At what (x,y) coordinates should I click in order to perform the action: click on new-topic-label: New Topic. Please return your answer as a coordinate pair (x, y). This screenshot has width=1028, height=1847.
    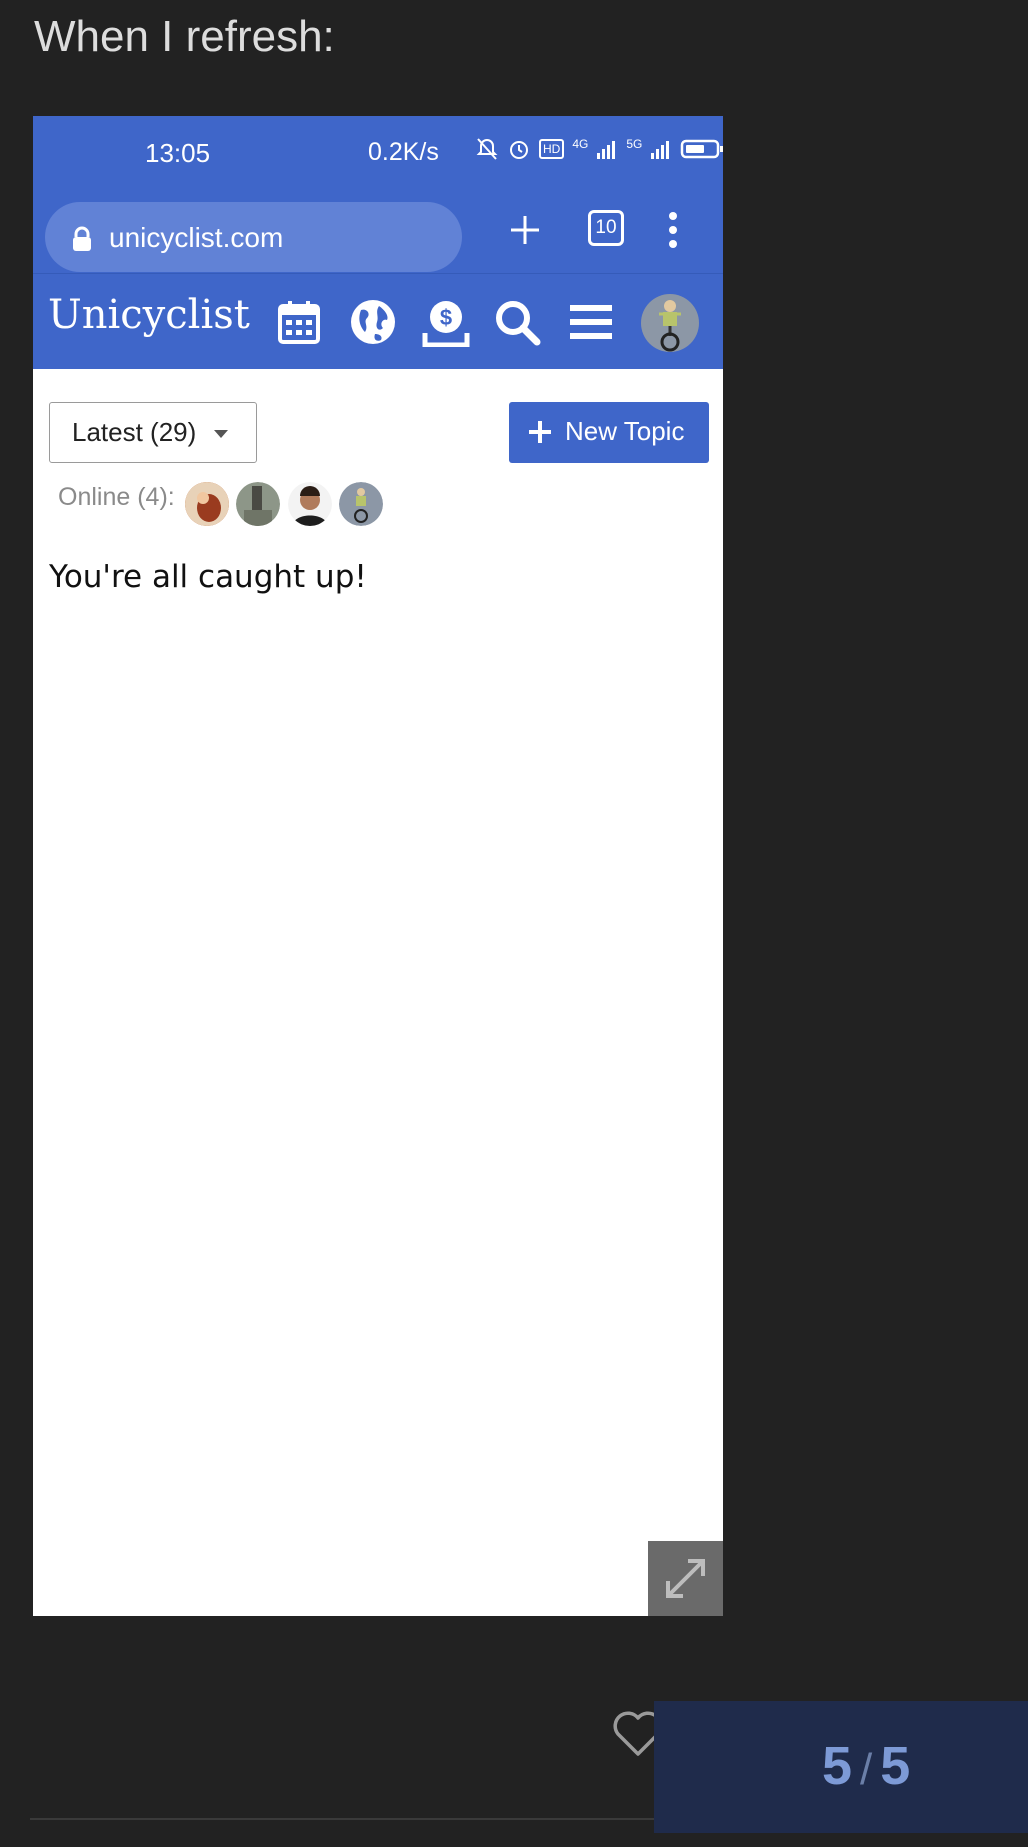
    Looking at the image, I should click on (625, 431).